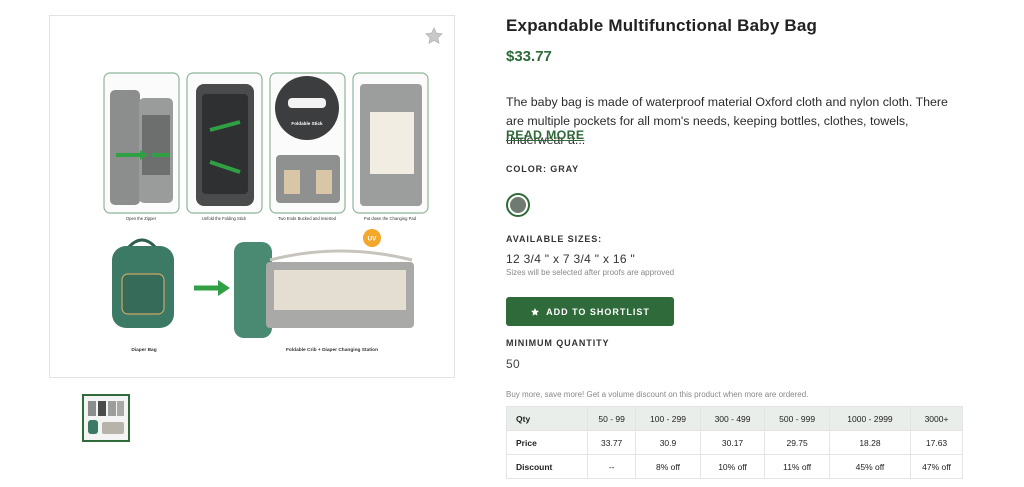  I want to click on table-cell: 30.17, so click(732, 442).